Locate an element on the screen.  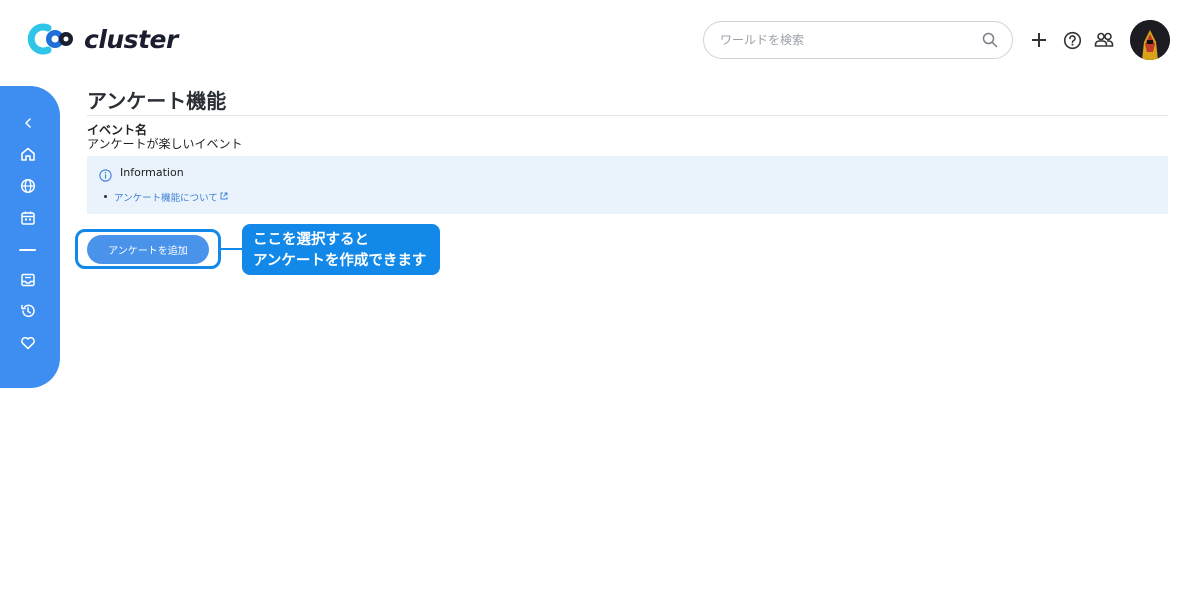
chevron-left-icon is located at coordinates (28, 123).